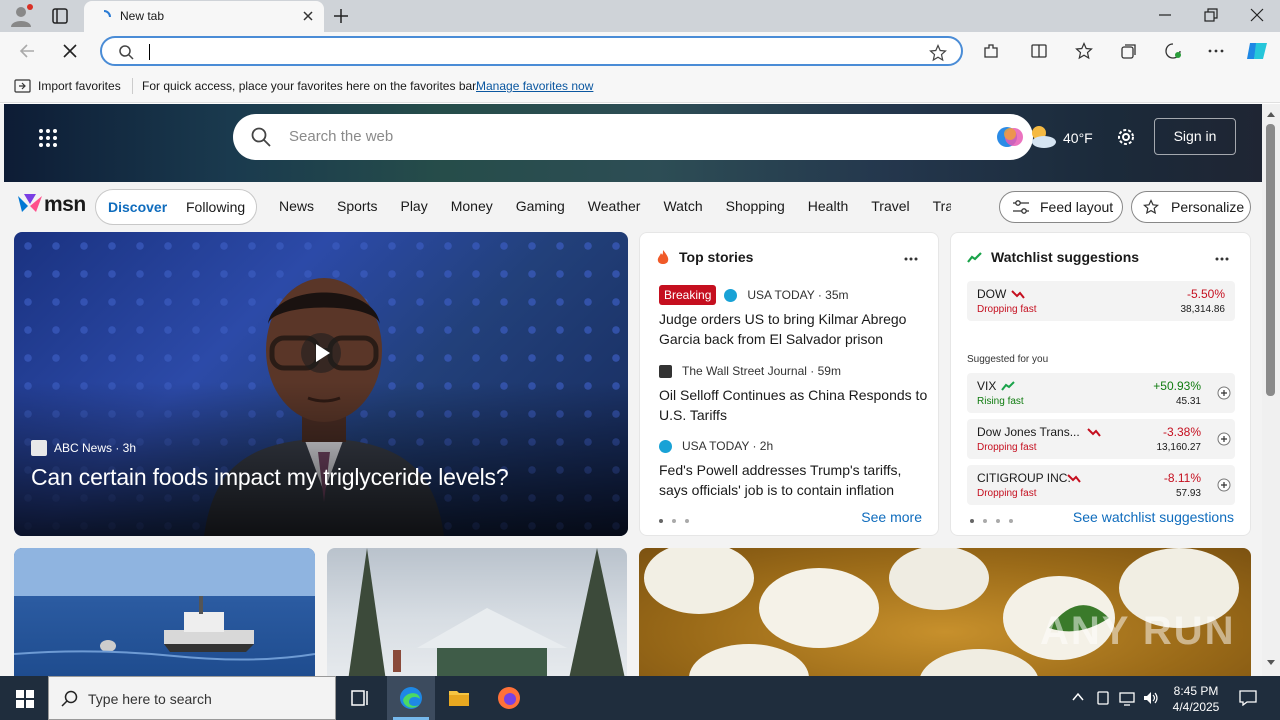 The height and width of the screenshot is (720, 1280). Describe the element at coordinates (215, 207) in the screenshot. I see `tab-following: Following` at that location.